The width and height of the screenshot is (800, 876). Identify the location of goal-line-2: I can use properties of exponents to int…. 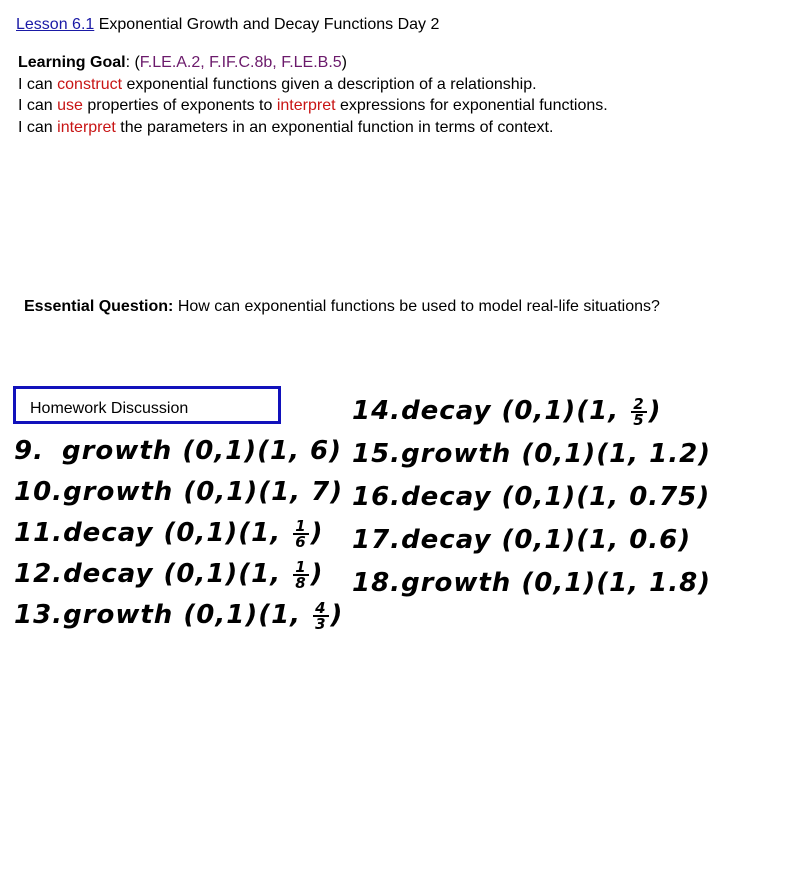
(313, 106).